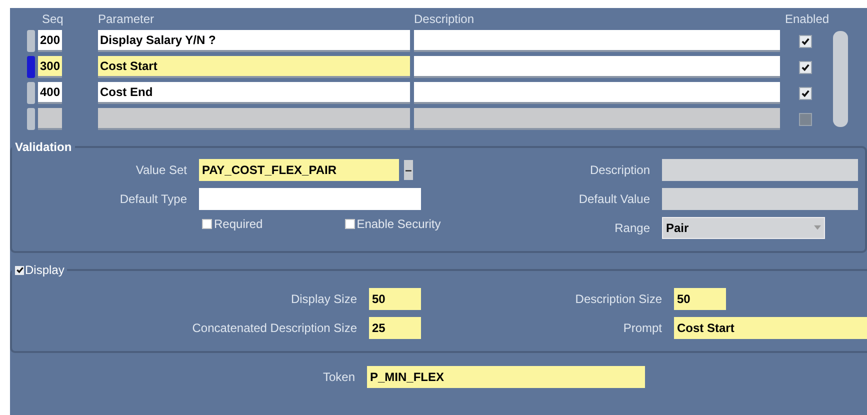 The image size is (867, 415). Describe the element at coordinates (274, 327) in the screenshot. I see `field-label: Concatenated Description Size` at that location.